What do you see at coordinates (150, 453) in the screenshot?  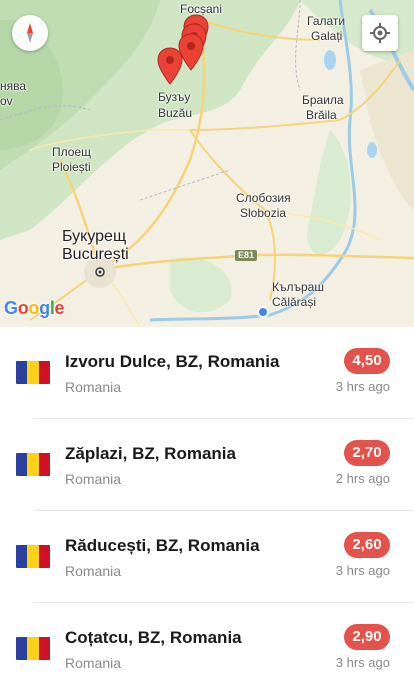 I see `location-name: Zăplazi, BZ, Romania` at bounding box center [150, 453].